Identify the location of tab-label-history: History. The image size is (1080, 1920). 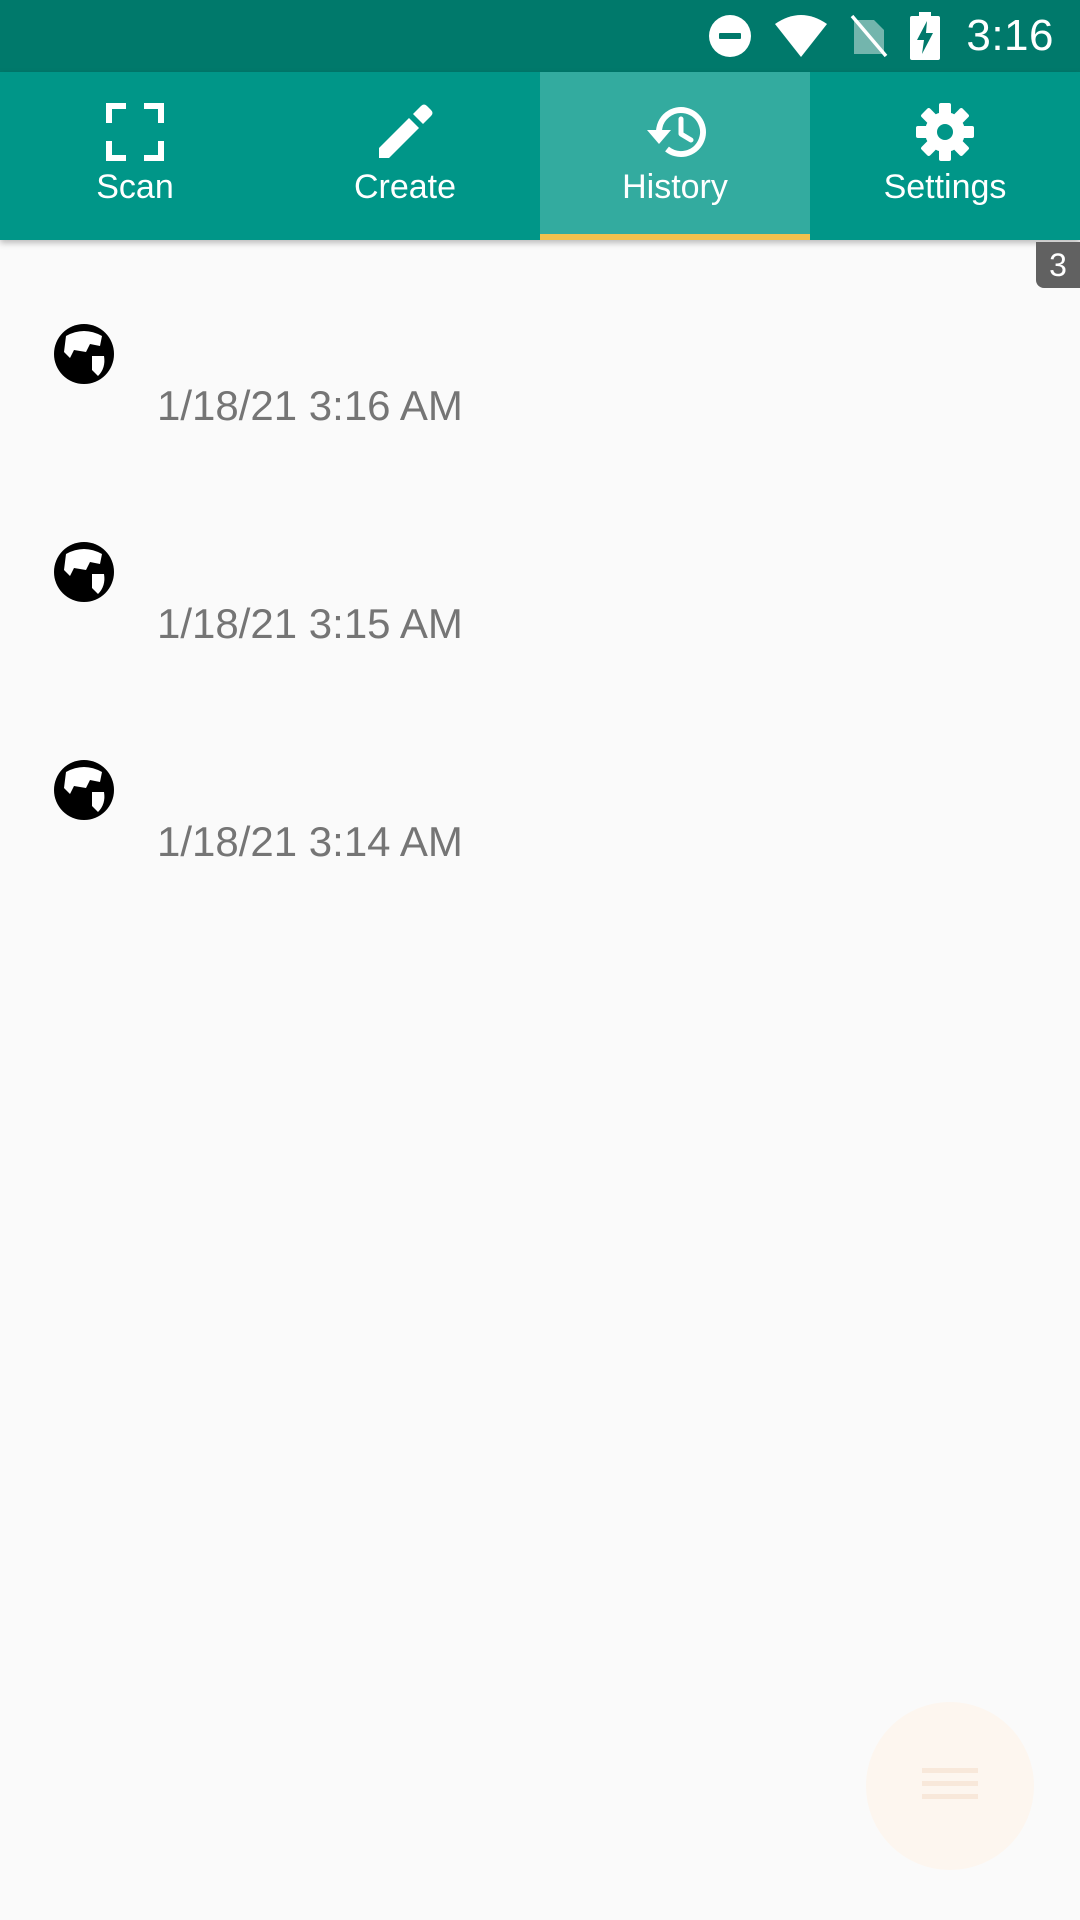
(675, 187).